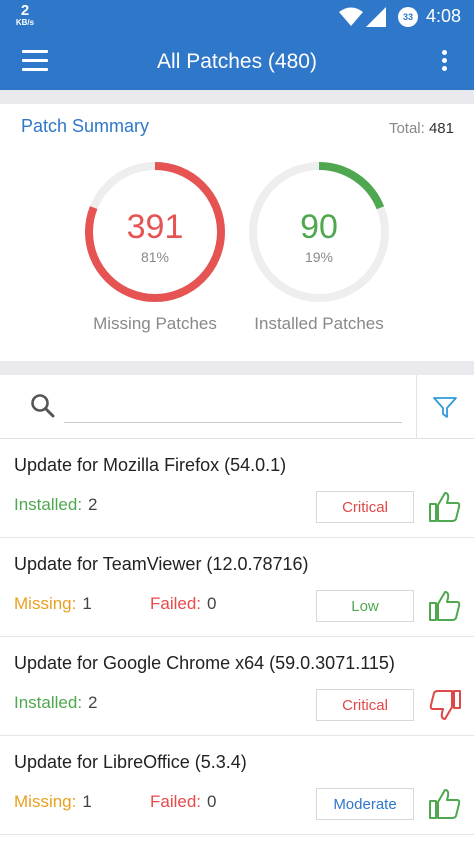  What do you see at coordinates (43, 408) in the screenshot?
I see `search-icon` at bounding box center [43, 408].